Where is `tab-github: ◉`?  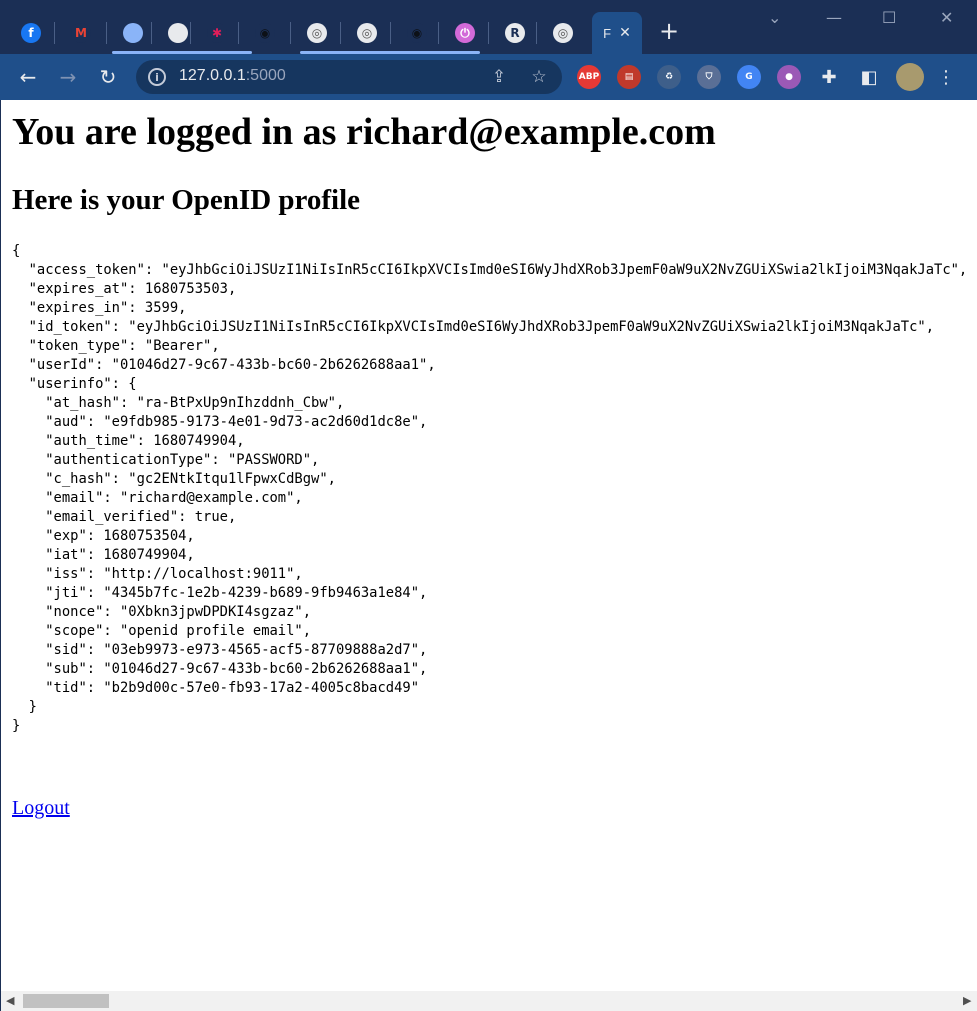
tab-github: ◉ is located at coordinates (265, 33).